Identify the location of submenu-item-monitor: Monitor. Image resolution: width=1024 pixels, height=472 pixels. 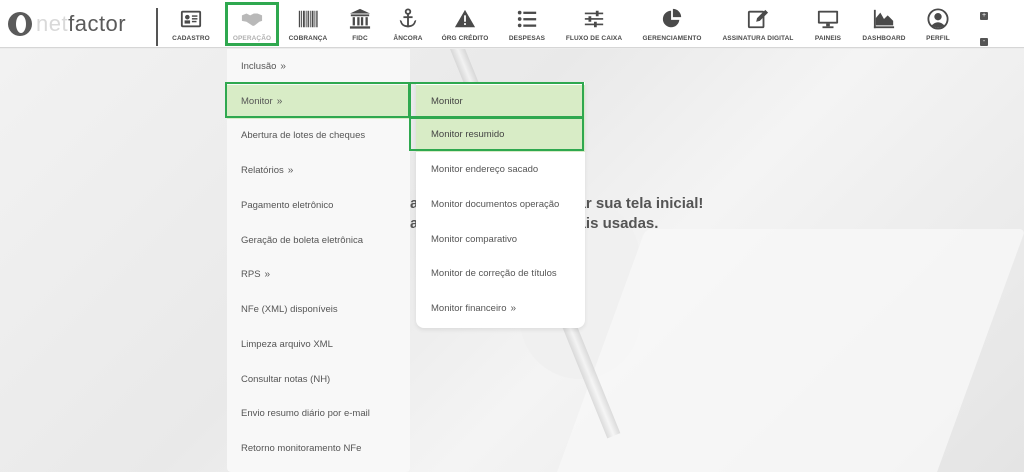
(500, 102).